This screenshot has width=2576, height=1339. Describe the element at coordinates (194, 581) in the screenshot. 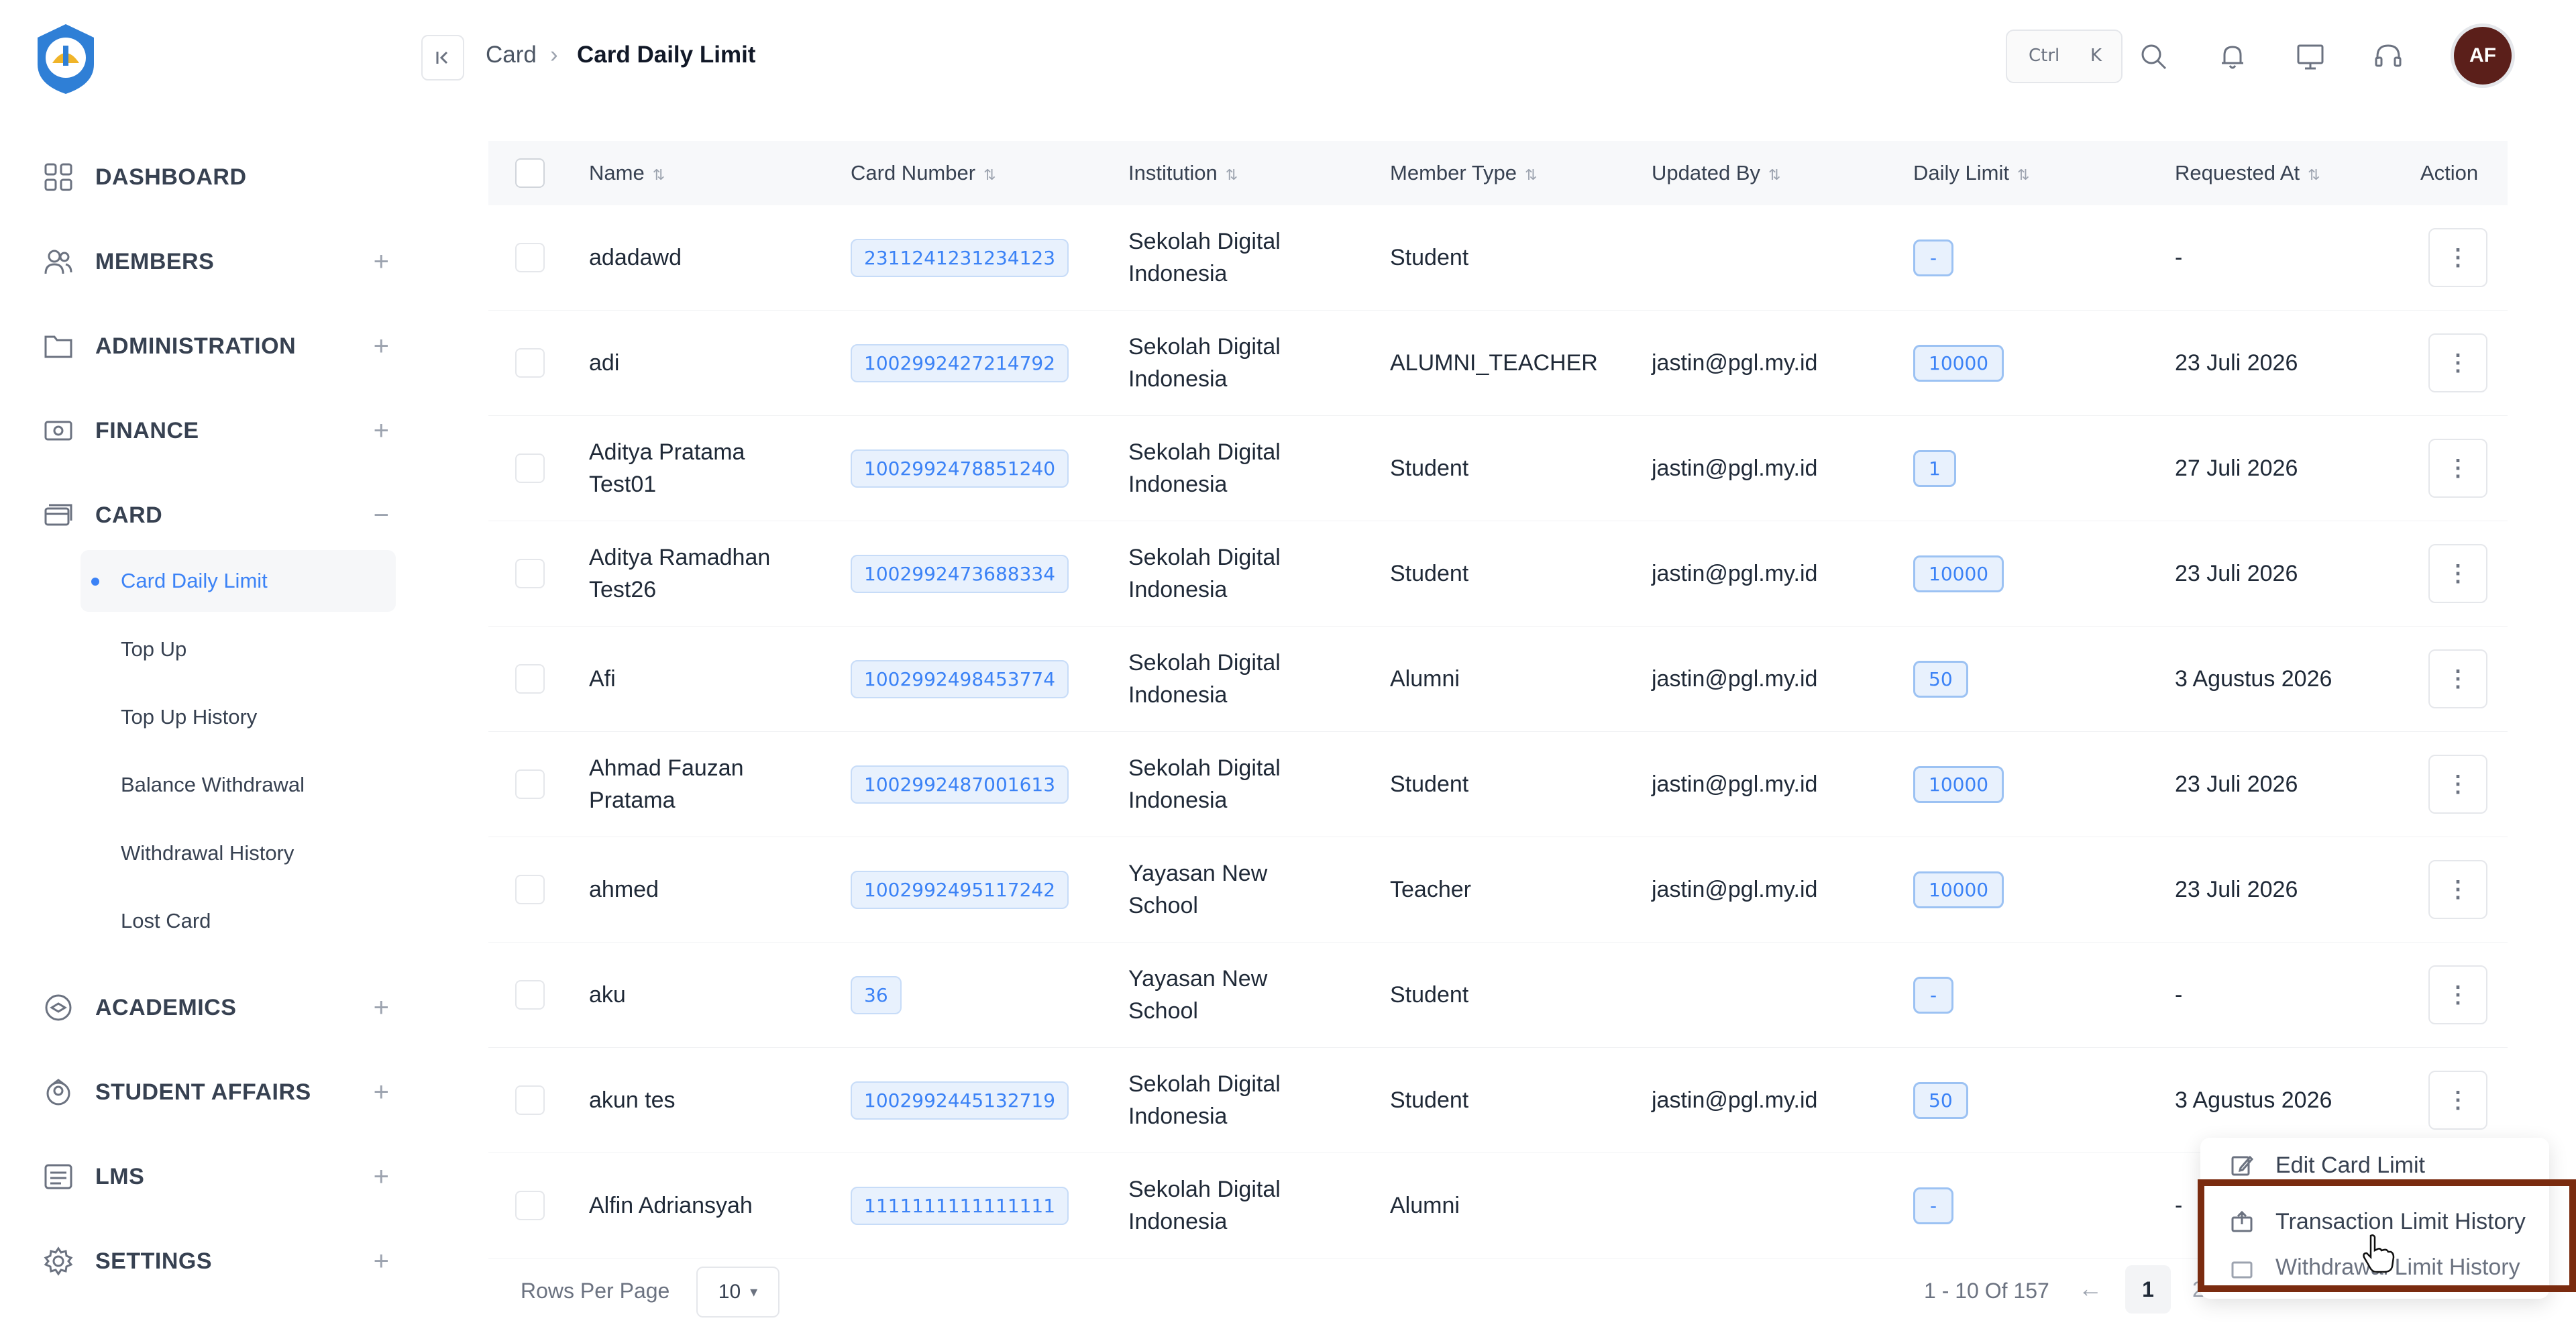

I see `sub-card-daily-limit: Card Daily Limit` at that location.